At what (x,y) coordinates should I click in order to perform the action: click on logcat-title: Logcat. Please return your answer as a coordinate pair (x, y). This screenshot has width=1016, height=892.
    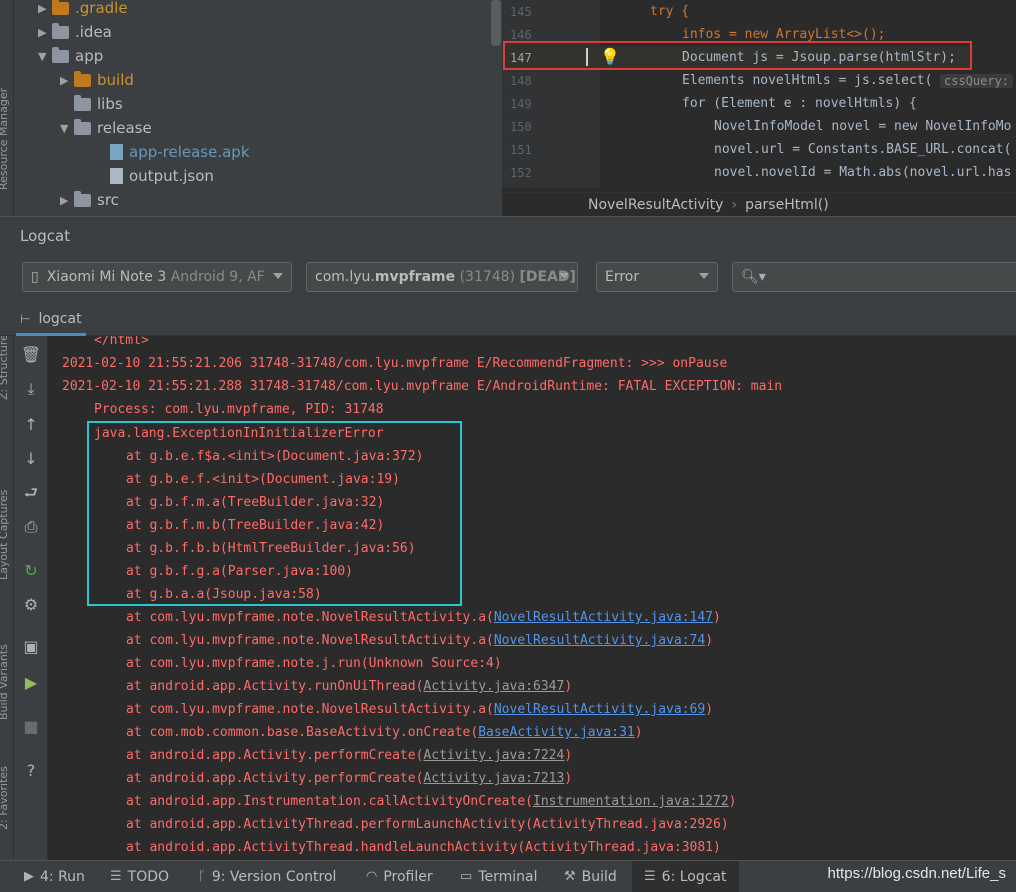
    Looking at the image, I should click on (45, 235).